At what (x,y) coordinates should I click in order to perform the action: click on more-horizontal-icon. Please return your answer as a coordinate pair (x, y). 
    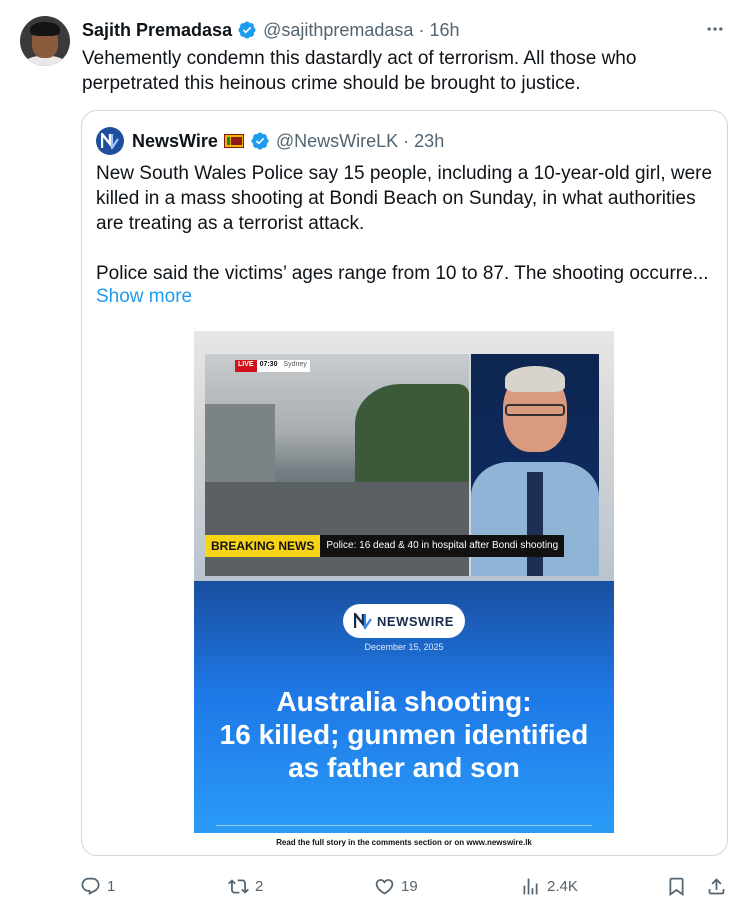
    Looking at the image, I should click on (715, 29).